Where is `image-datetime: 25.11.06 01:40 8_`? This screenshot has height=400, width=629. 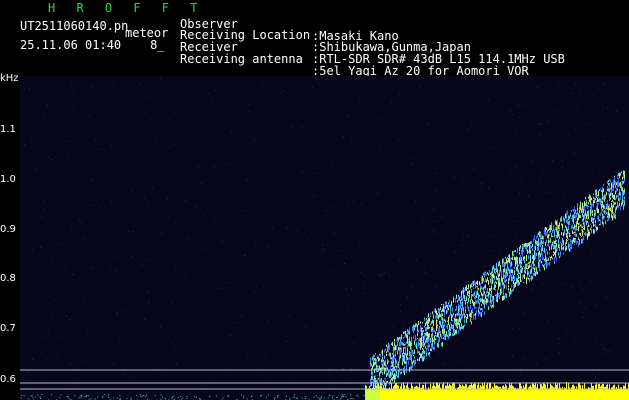
image-datetime: 25.11.06 01:40 8_ is located at coordinates (92, 45).